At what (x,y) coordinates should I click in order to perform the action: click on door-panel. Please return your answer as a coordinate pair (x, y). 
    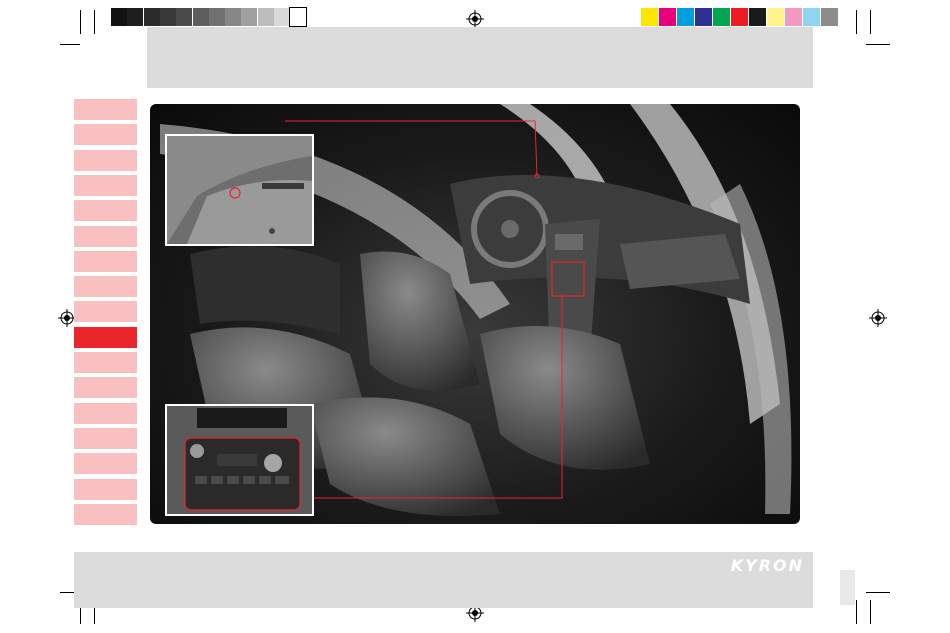
    Looking at the image, I should click on (265, 290).